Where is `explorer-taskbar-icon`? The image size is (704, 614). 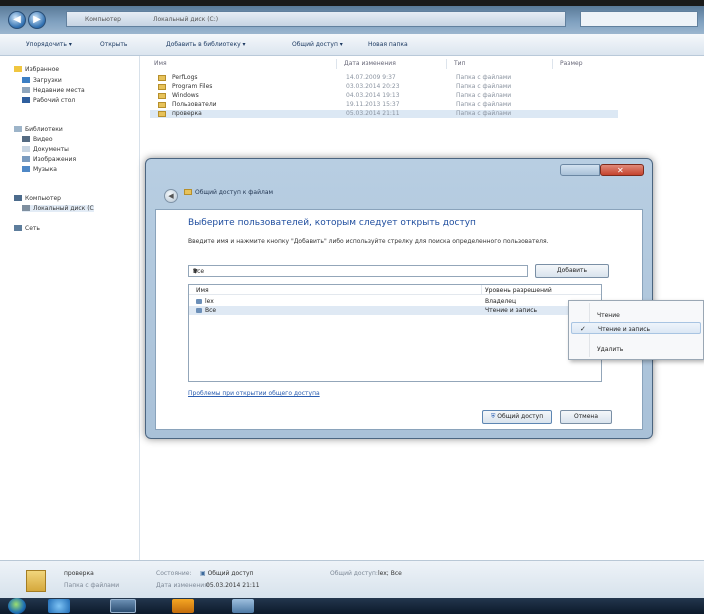
explorer-taskbar-icon is located at coordinates (123, 606).